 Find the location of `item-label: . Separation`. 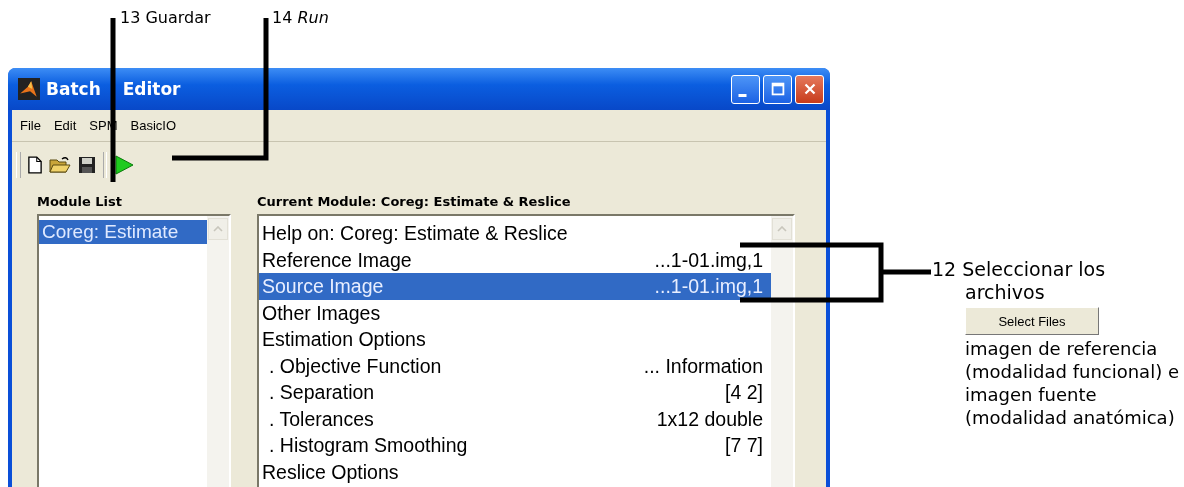

item-label: . Separation is located at coordinates (322, 392).